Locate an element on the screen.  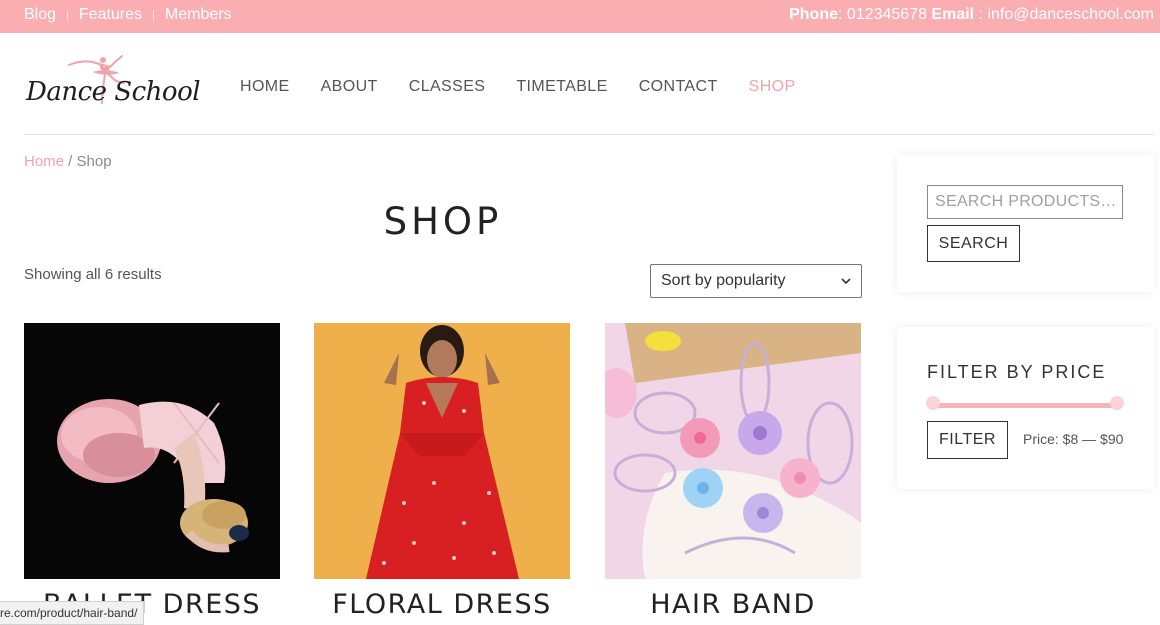
email-value: : info@danceschool.com is located at coordinates (1064, 14).